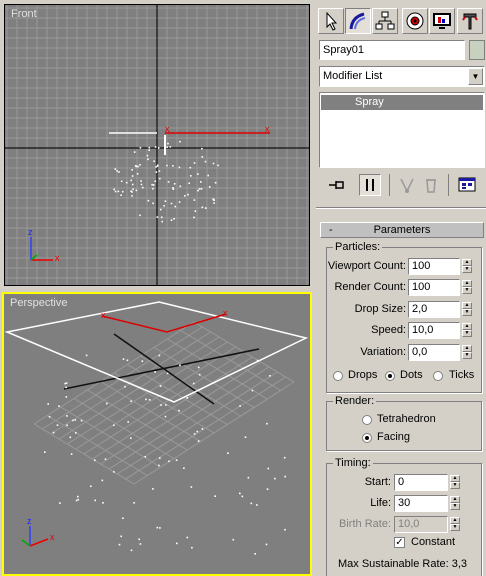 This screenshot has width=486, height=576. I want to click on modifier-list-label: Modifier List, so click(353, 76).